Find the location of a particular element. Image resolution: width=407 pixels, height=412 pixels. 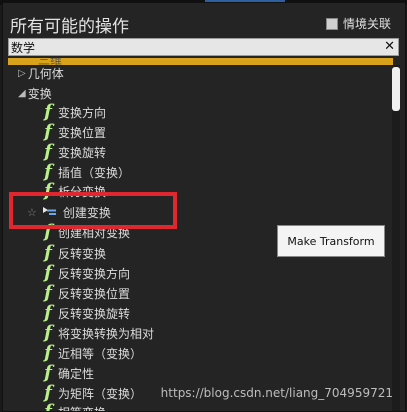

search-box: ✕ is located at coordinates (203, 47).